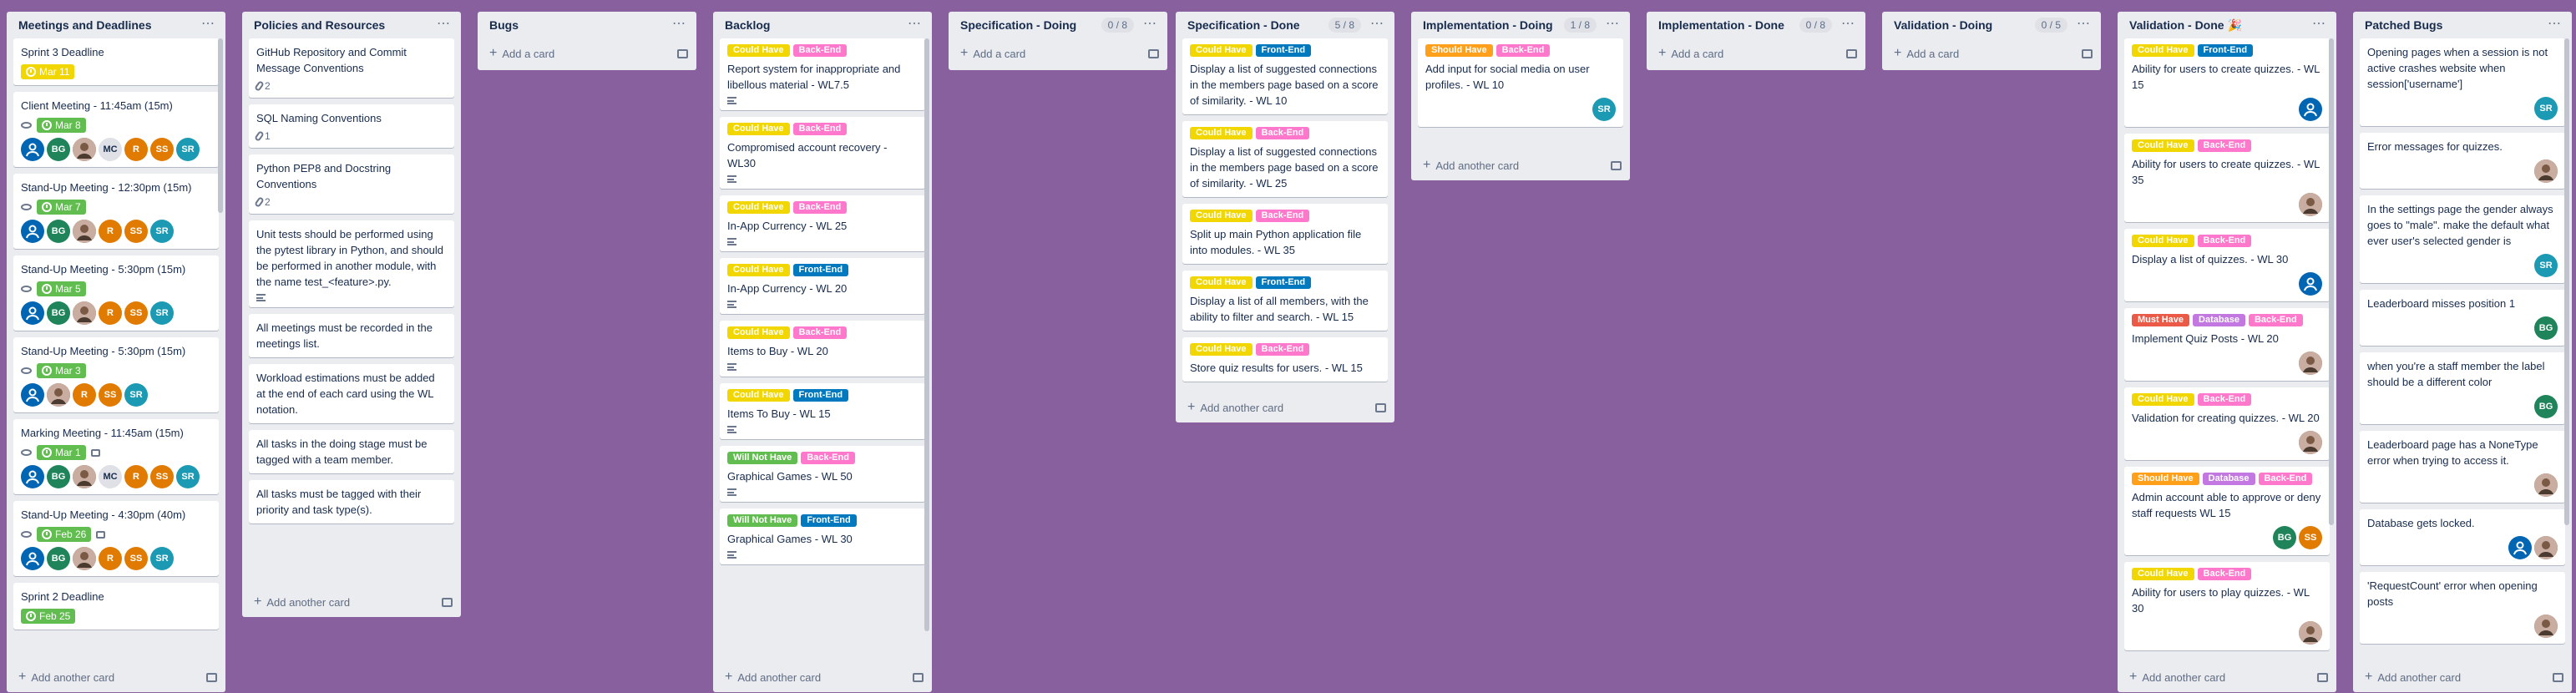 The image size is (2576, 693). I want to click on list-title: Meetings and Deadlines, so click(108, 25).